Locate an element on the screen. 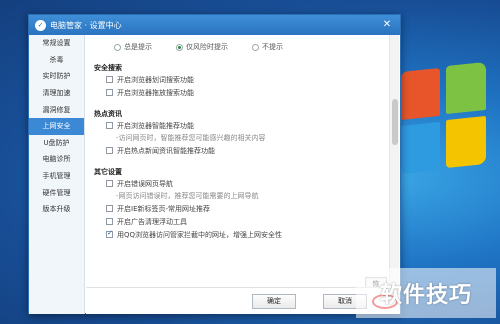  sidebar-item-usb: U盘防护 is located at coordinates (56, 143).